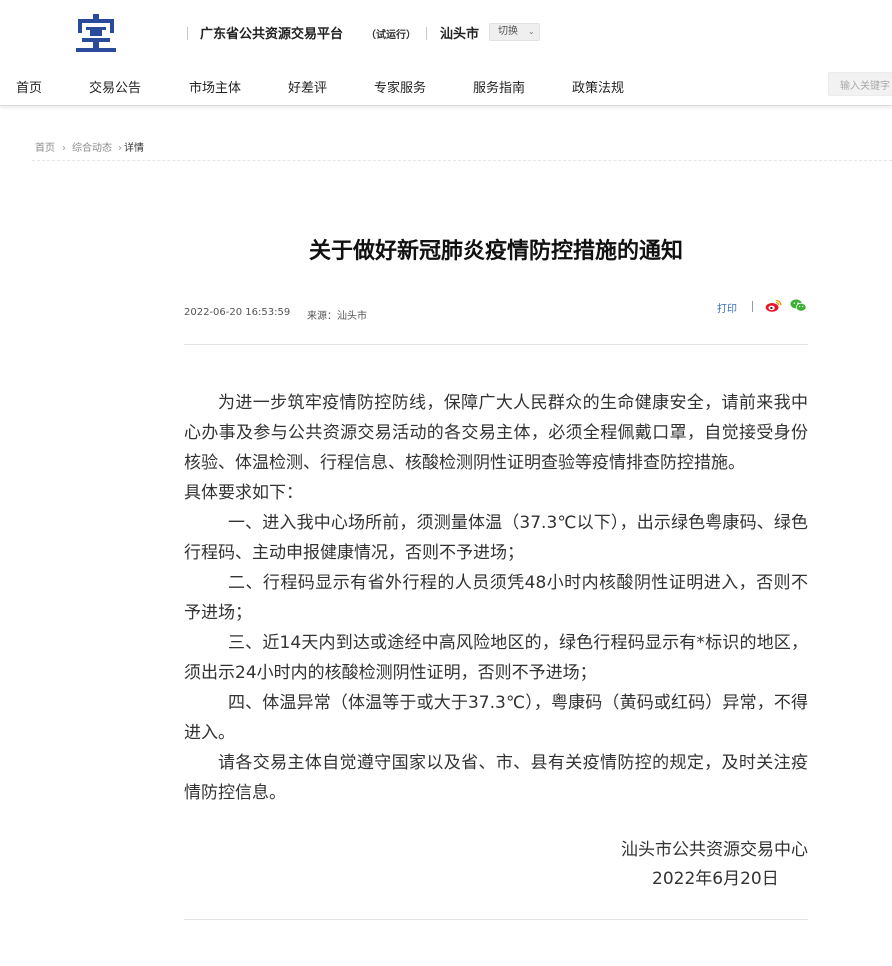 This screenshot has width=892, height=966. What do you see at coordinates (29, 86) in the screenshot?
I see `nav-item-home: 首页` at bounding box center [29, 86].